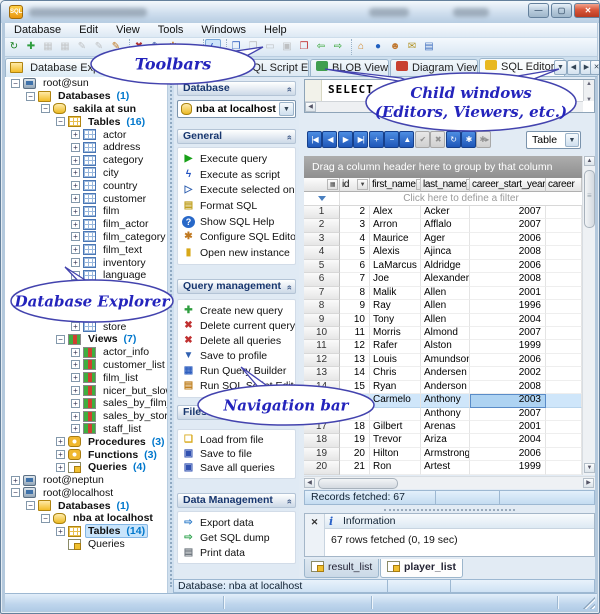  What do you see at coordinates (128, 30) in the screenshot?
I see `menu-item-view: View` at bounding box center [128, 30].